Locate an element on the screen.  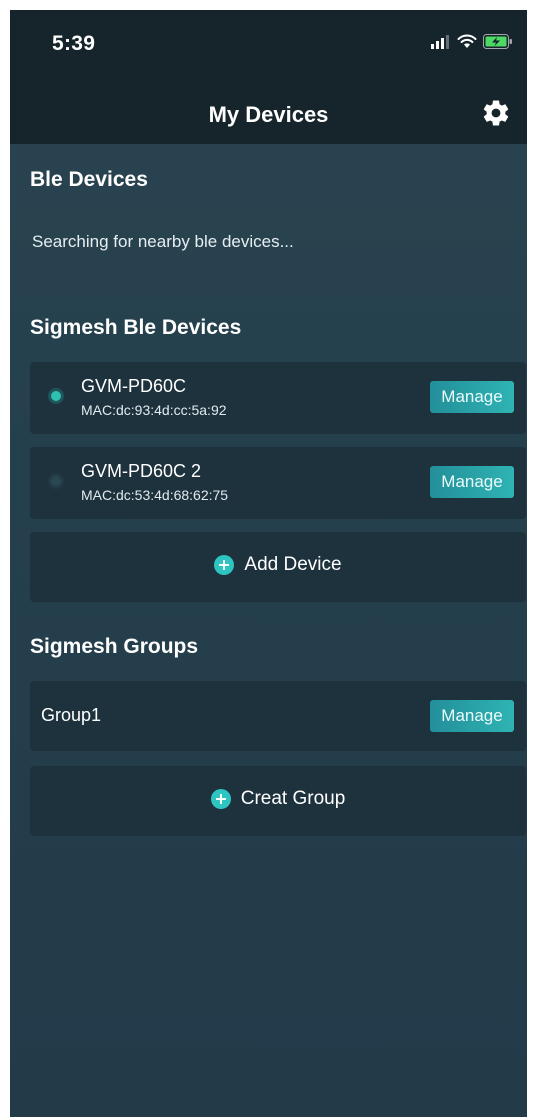
sigmesh-devices-heading: Sigmesh Ble Devices is located at coordinates (136, 327).